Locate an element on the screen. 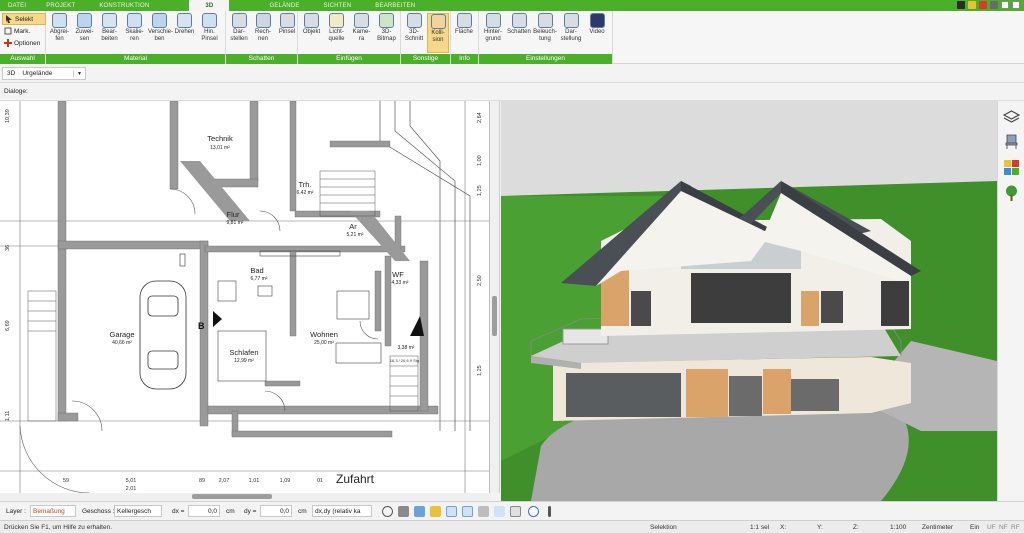  darstellen-button: Dar- stellen is located at coordinates (239, 33).